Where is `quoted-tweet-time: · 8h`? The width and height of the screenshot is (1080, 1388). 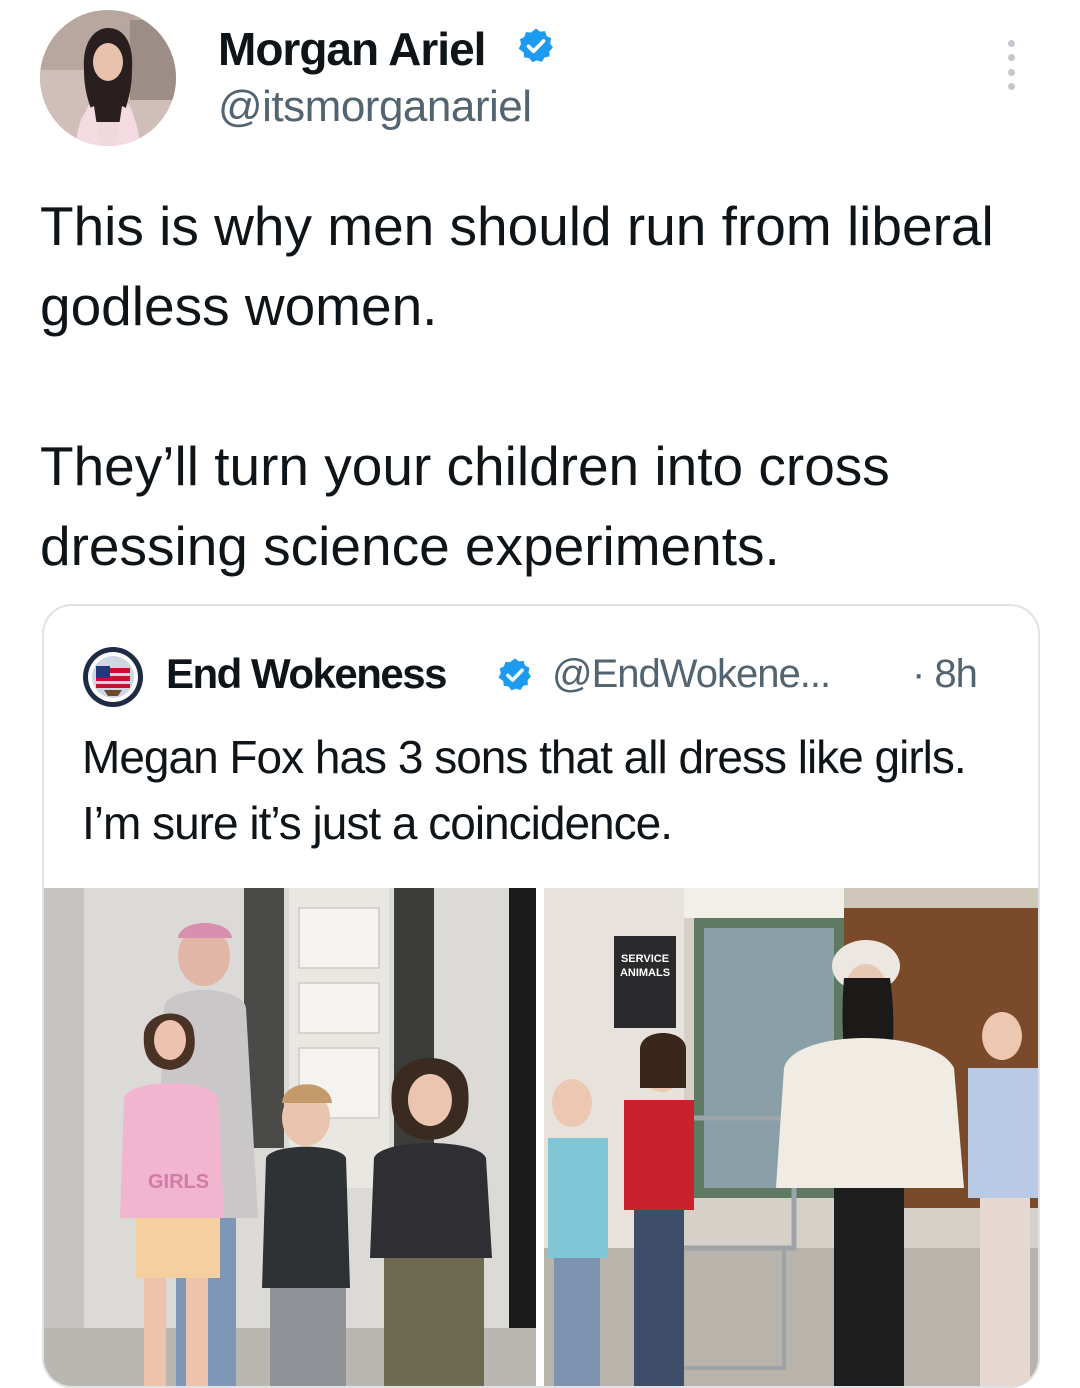
quoted-tweet-time: · 8h is located at coordinates (945, 674).